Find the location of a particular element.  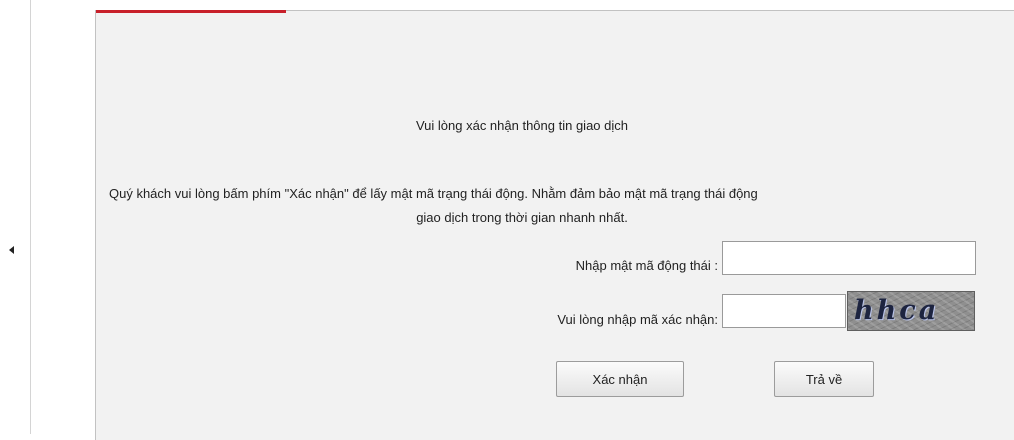

otp-input is located at coordinates (849, 258).